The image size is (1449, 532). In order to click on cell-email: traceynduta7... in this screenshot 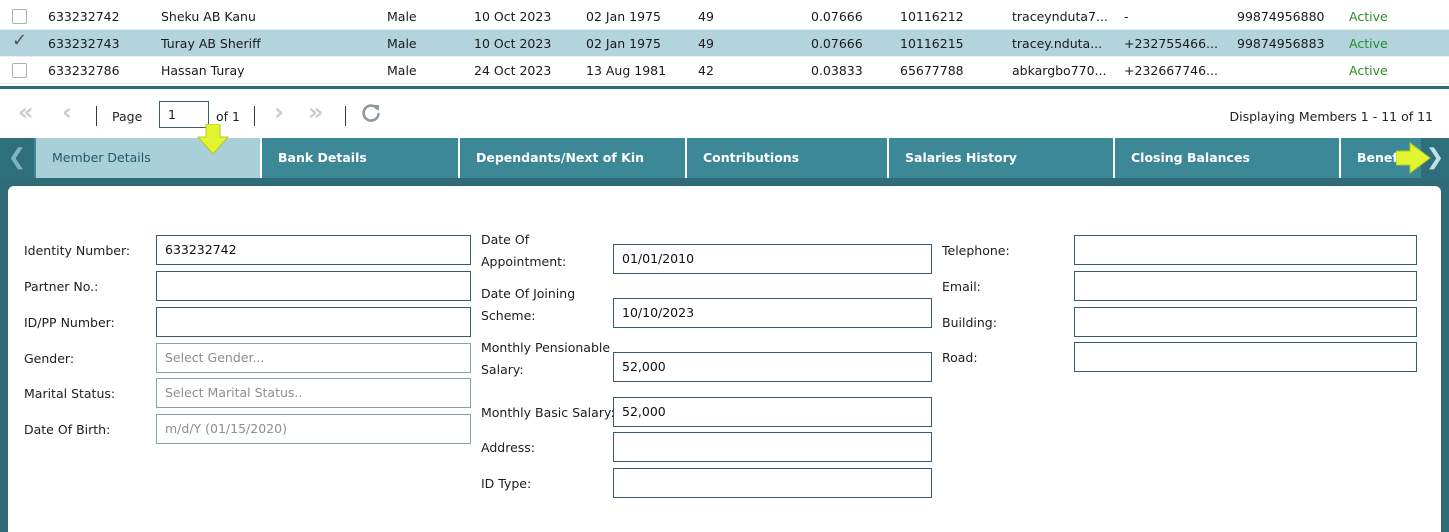, I will do `click(1060, 16)`.